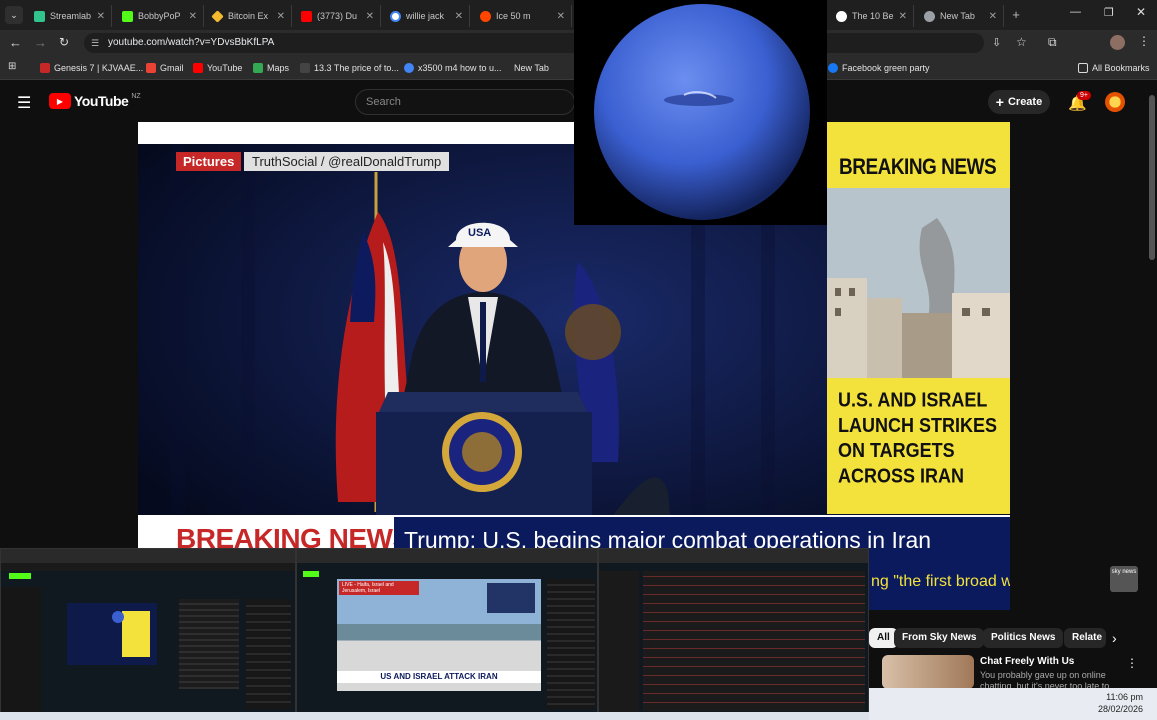 The width and height of the screenshot is (1157, 720). I want to click on mini-screen-right, so click(733, 631).